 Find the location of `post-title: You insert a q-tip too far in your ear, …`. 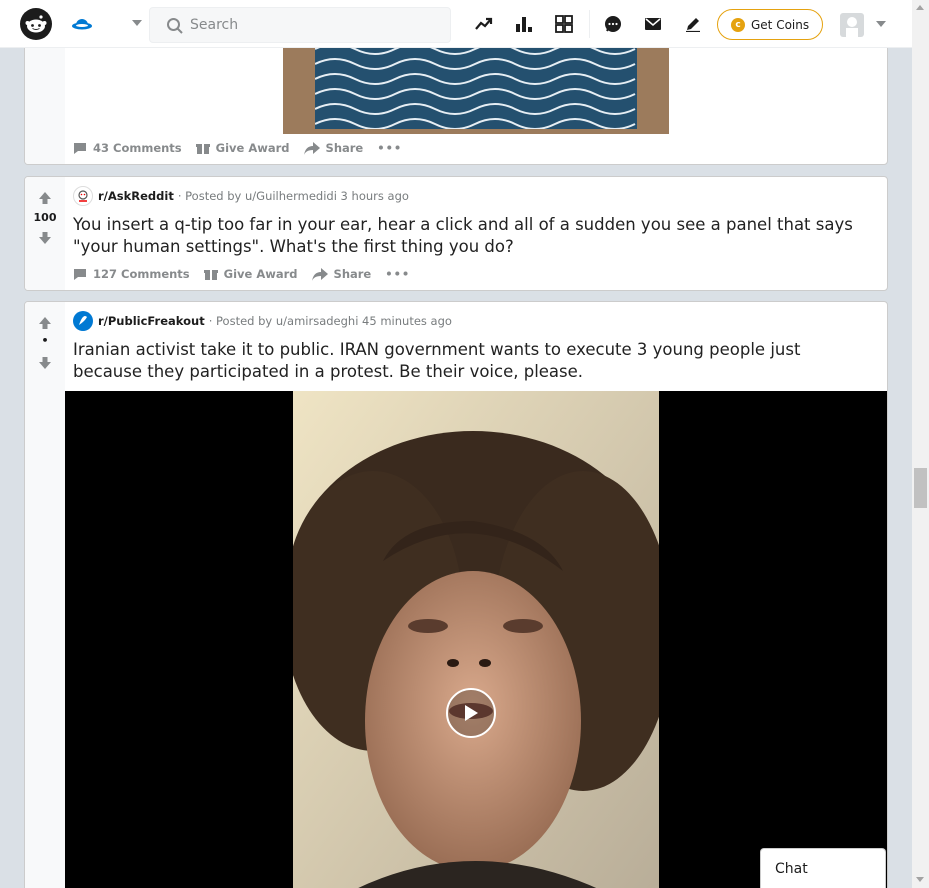

post-title: You insert a q-tip too far in your ear, … is located at coordinates (473, 236).